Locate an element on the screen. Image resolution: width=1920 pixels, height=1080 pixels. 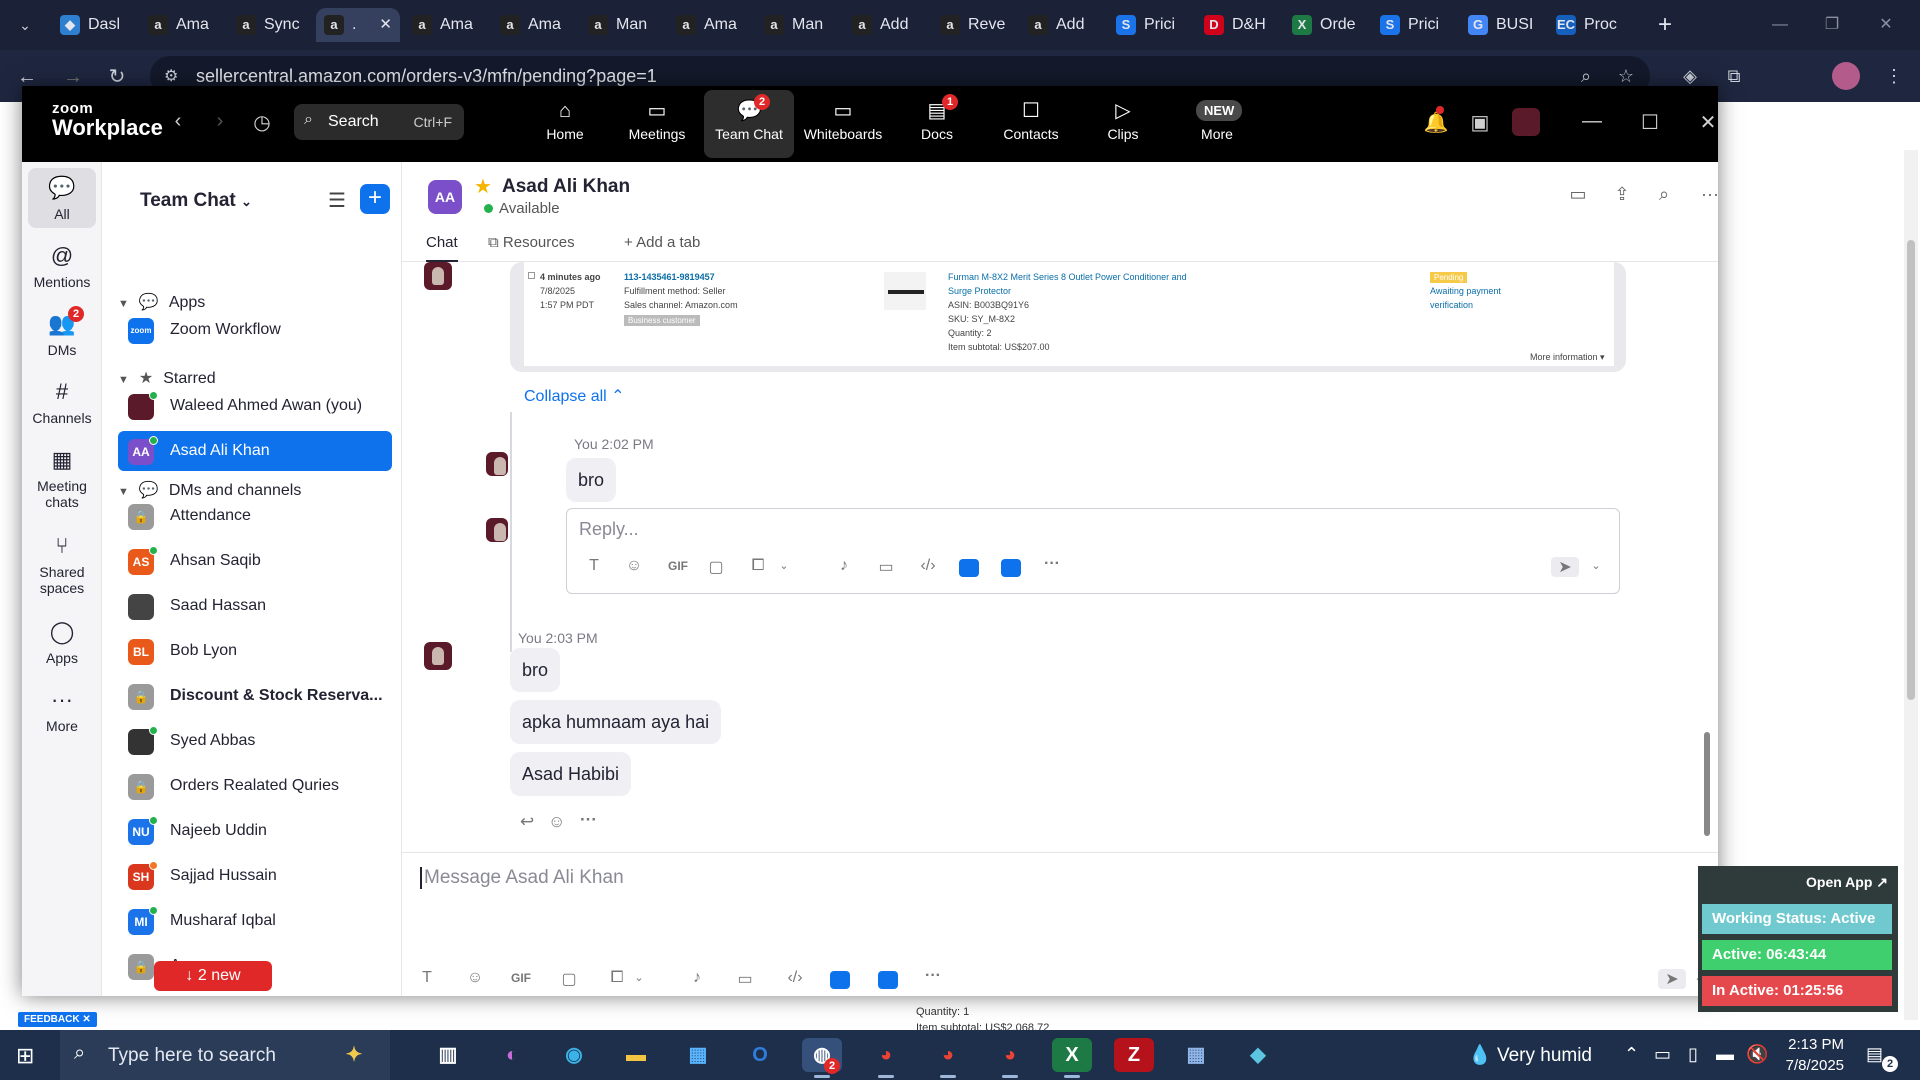
browser-minimize-icon: — is located at coordinates (1780, 25).